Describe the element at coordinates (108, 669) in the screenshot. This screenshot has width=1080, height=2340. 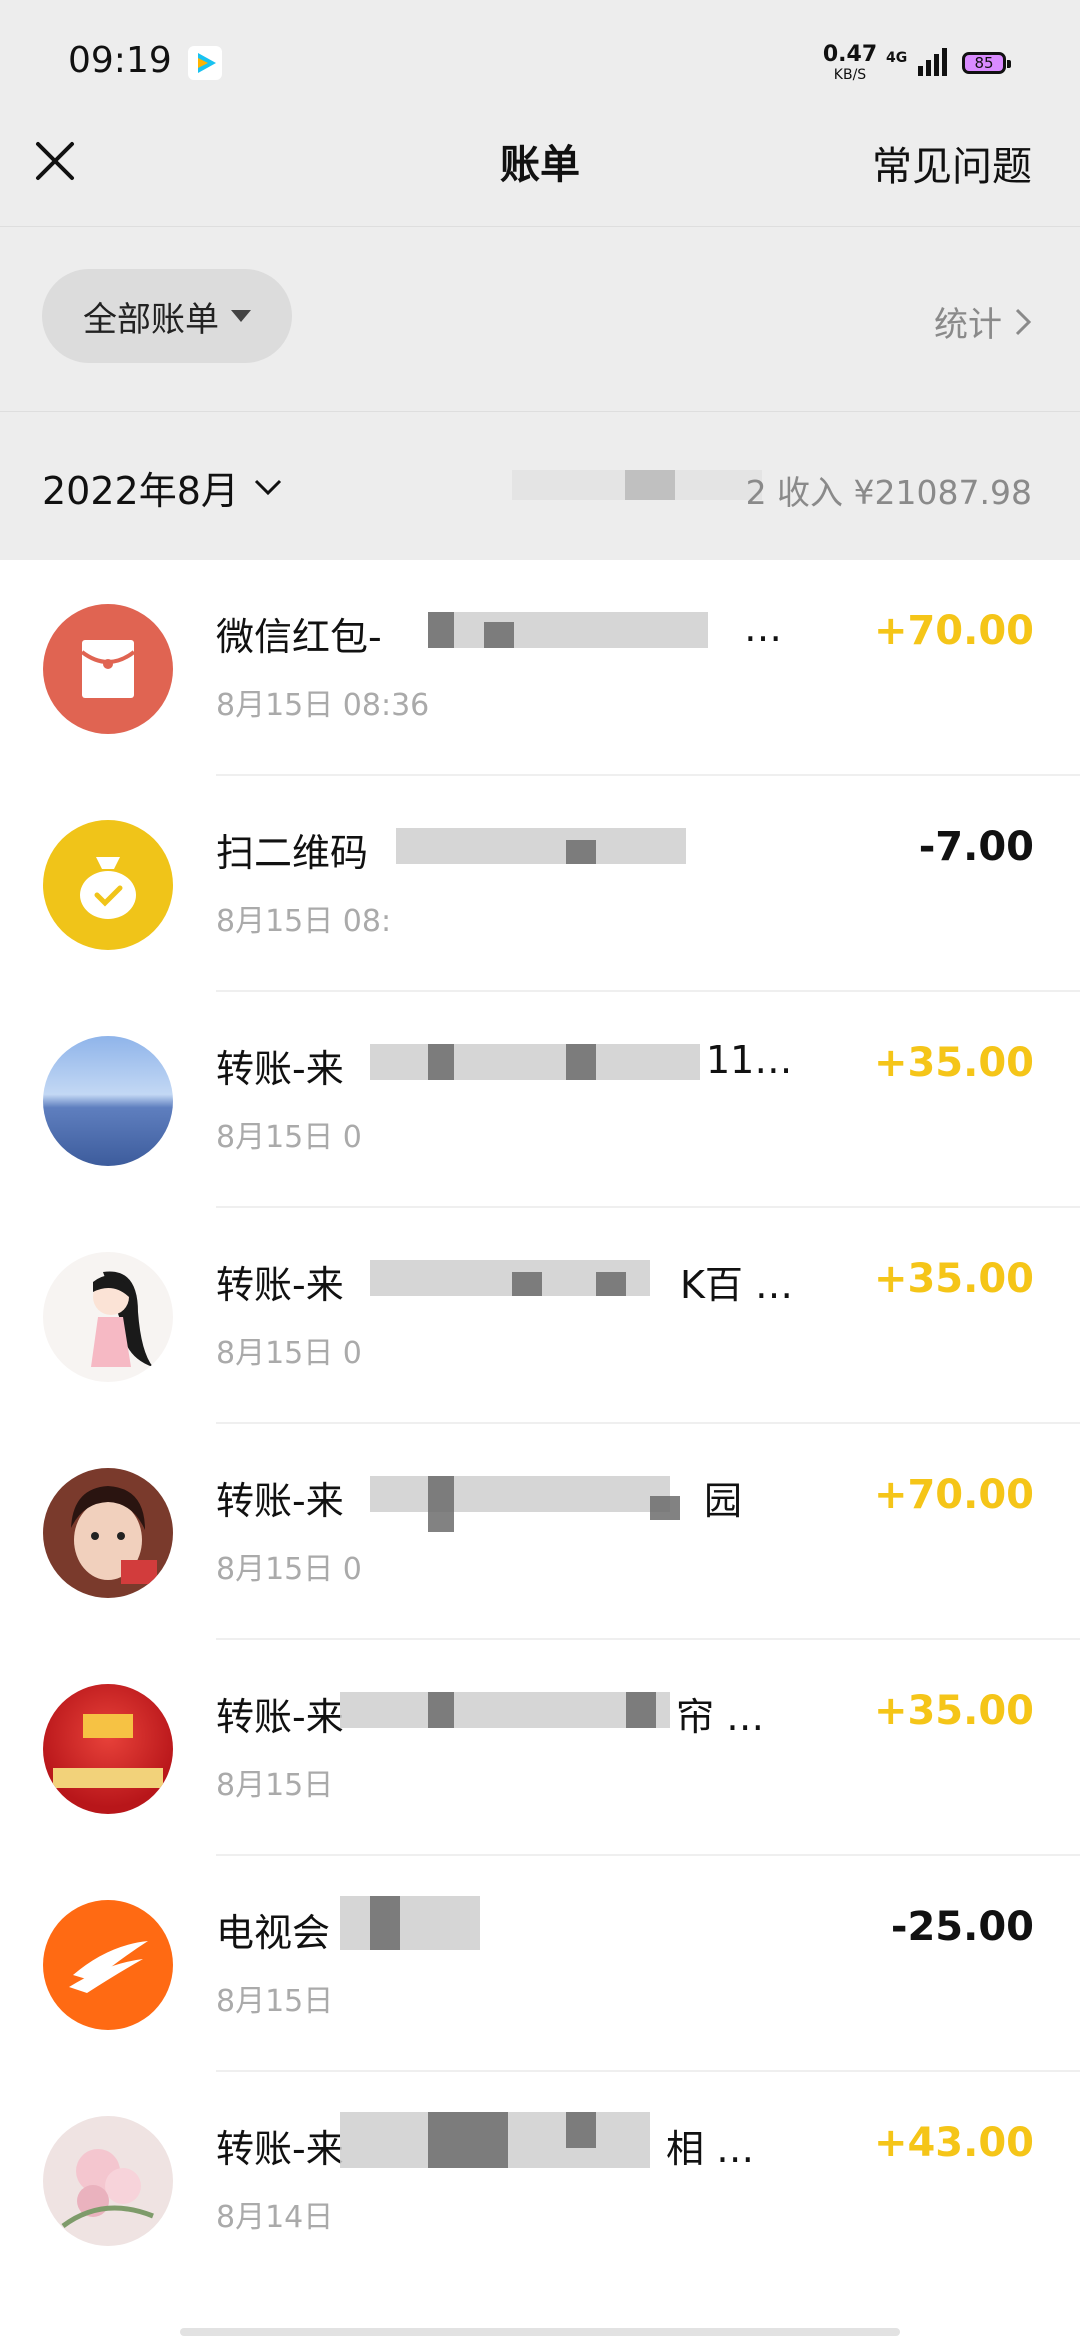
I see `red-packet-icon` at that location.